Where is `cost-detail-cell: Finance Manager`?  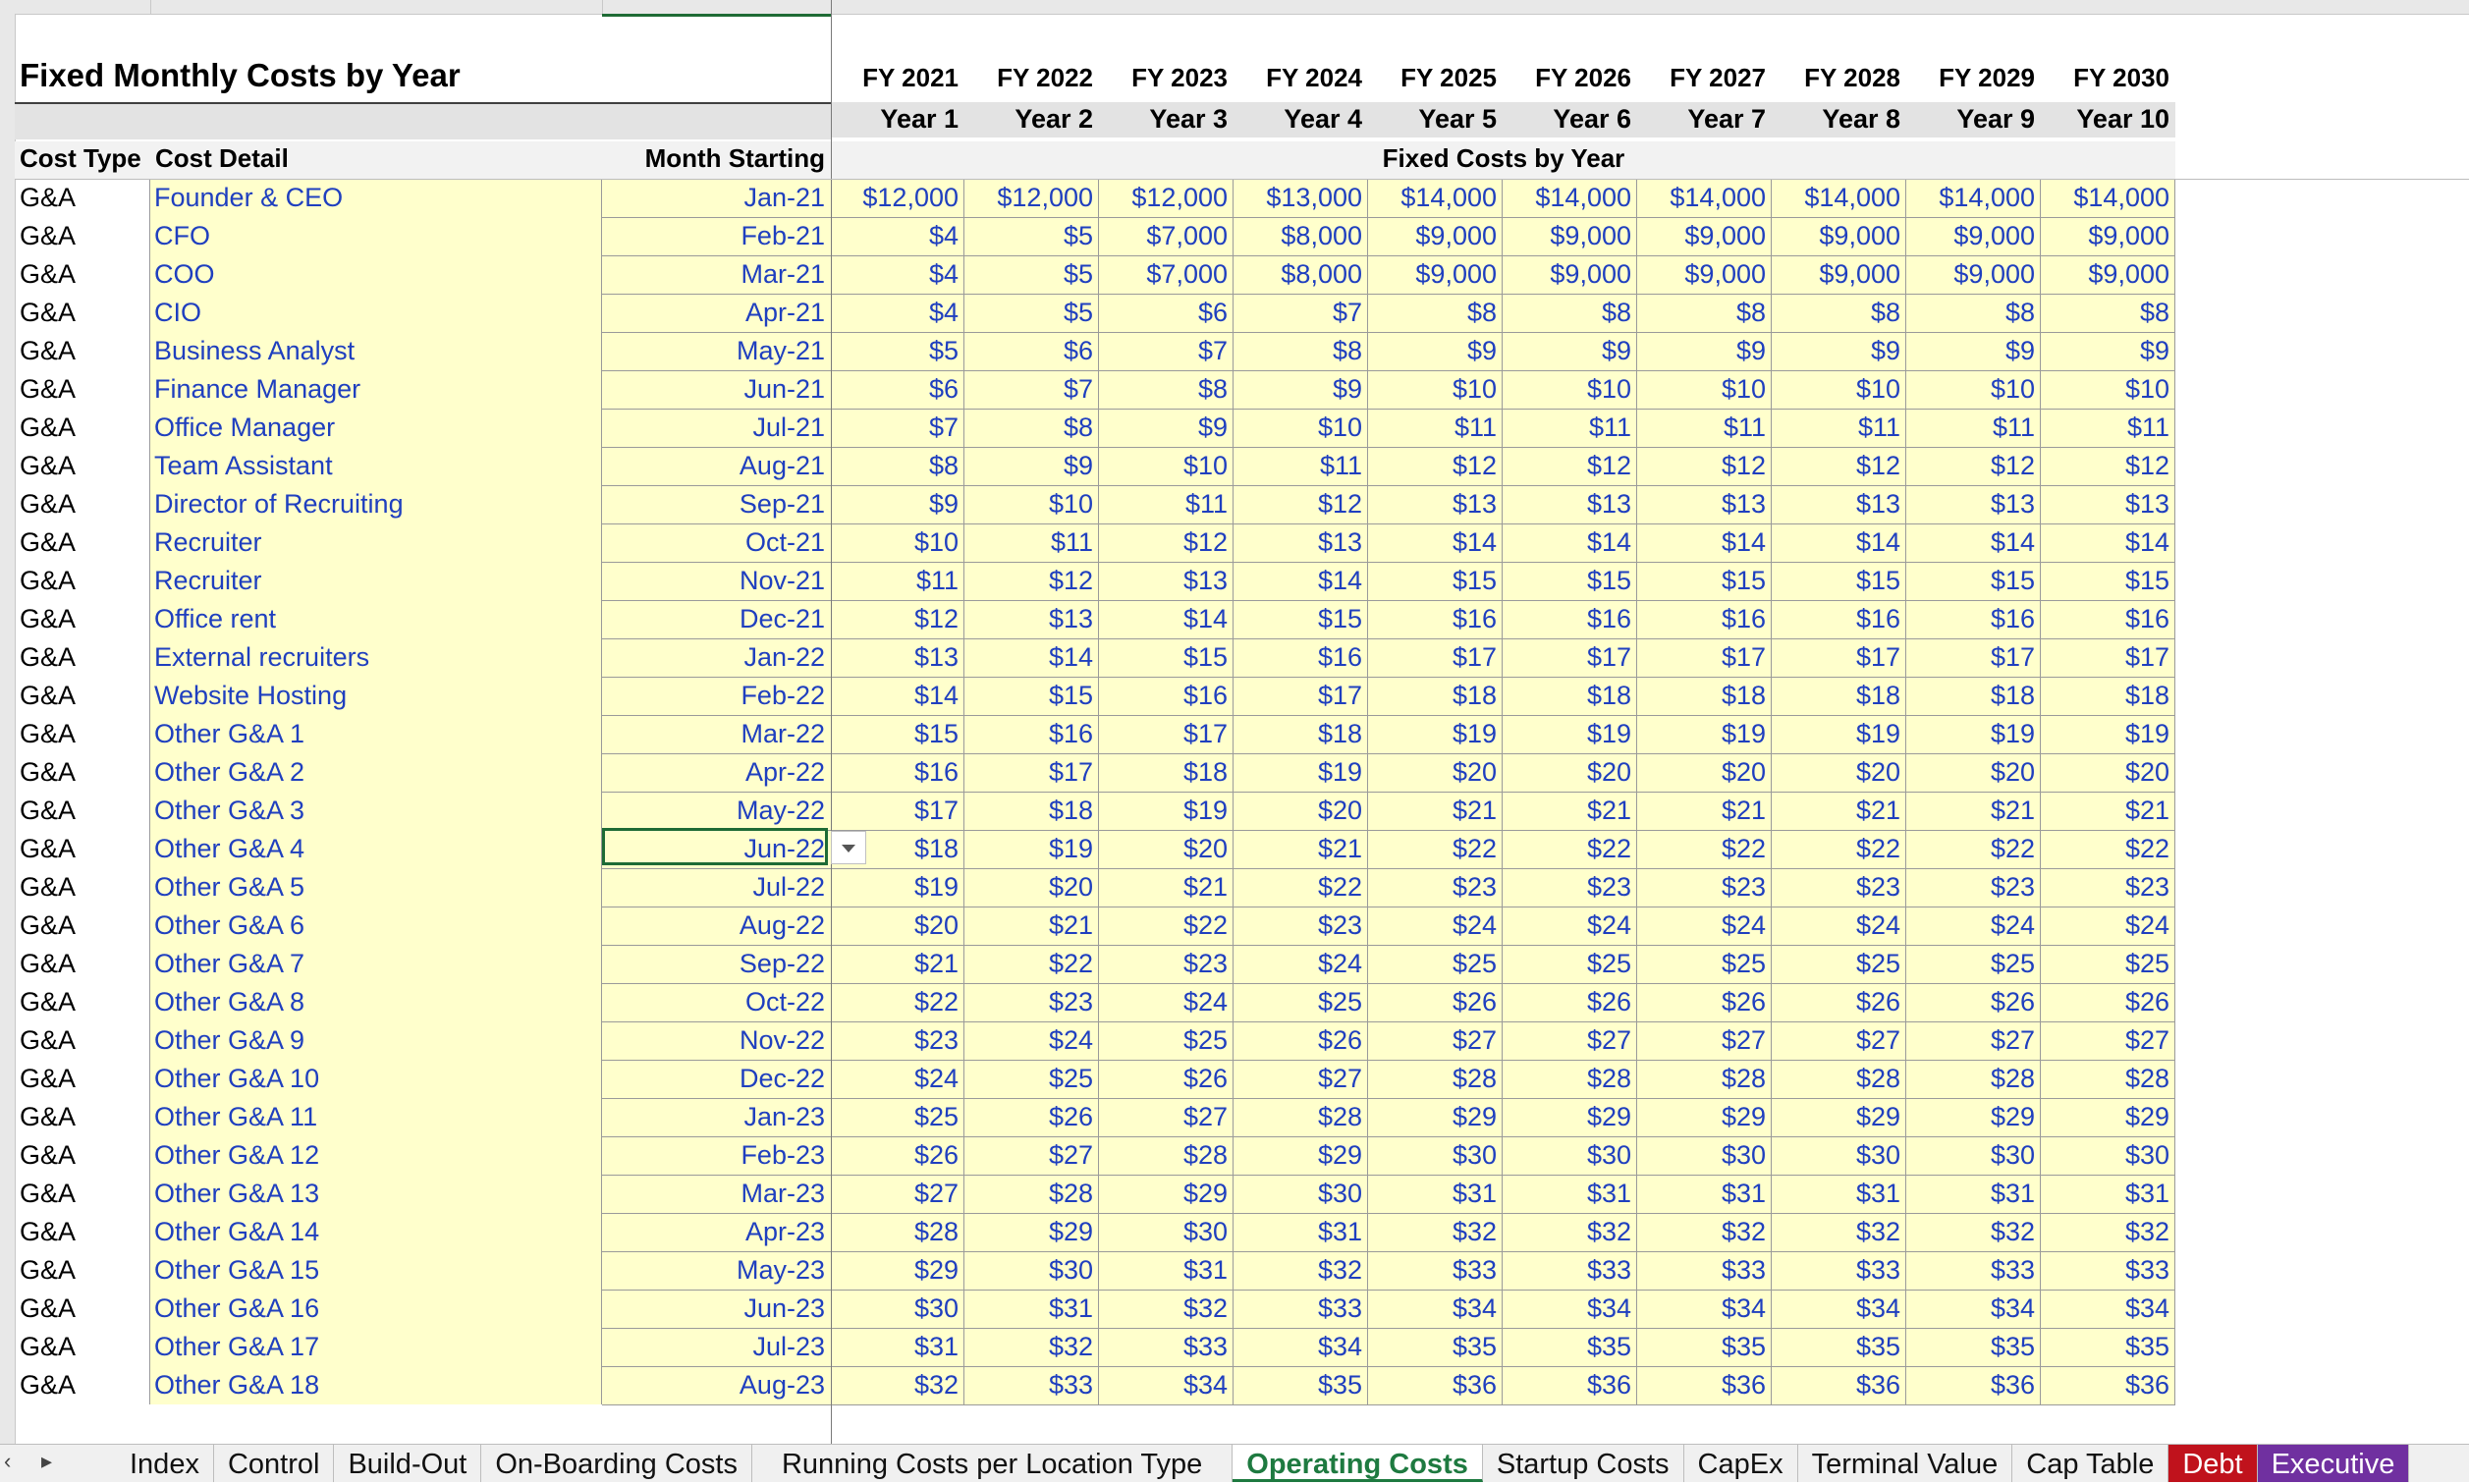 cost-detail-cell: Finance Manager is located at coordinates (375, 389).